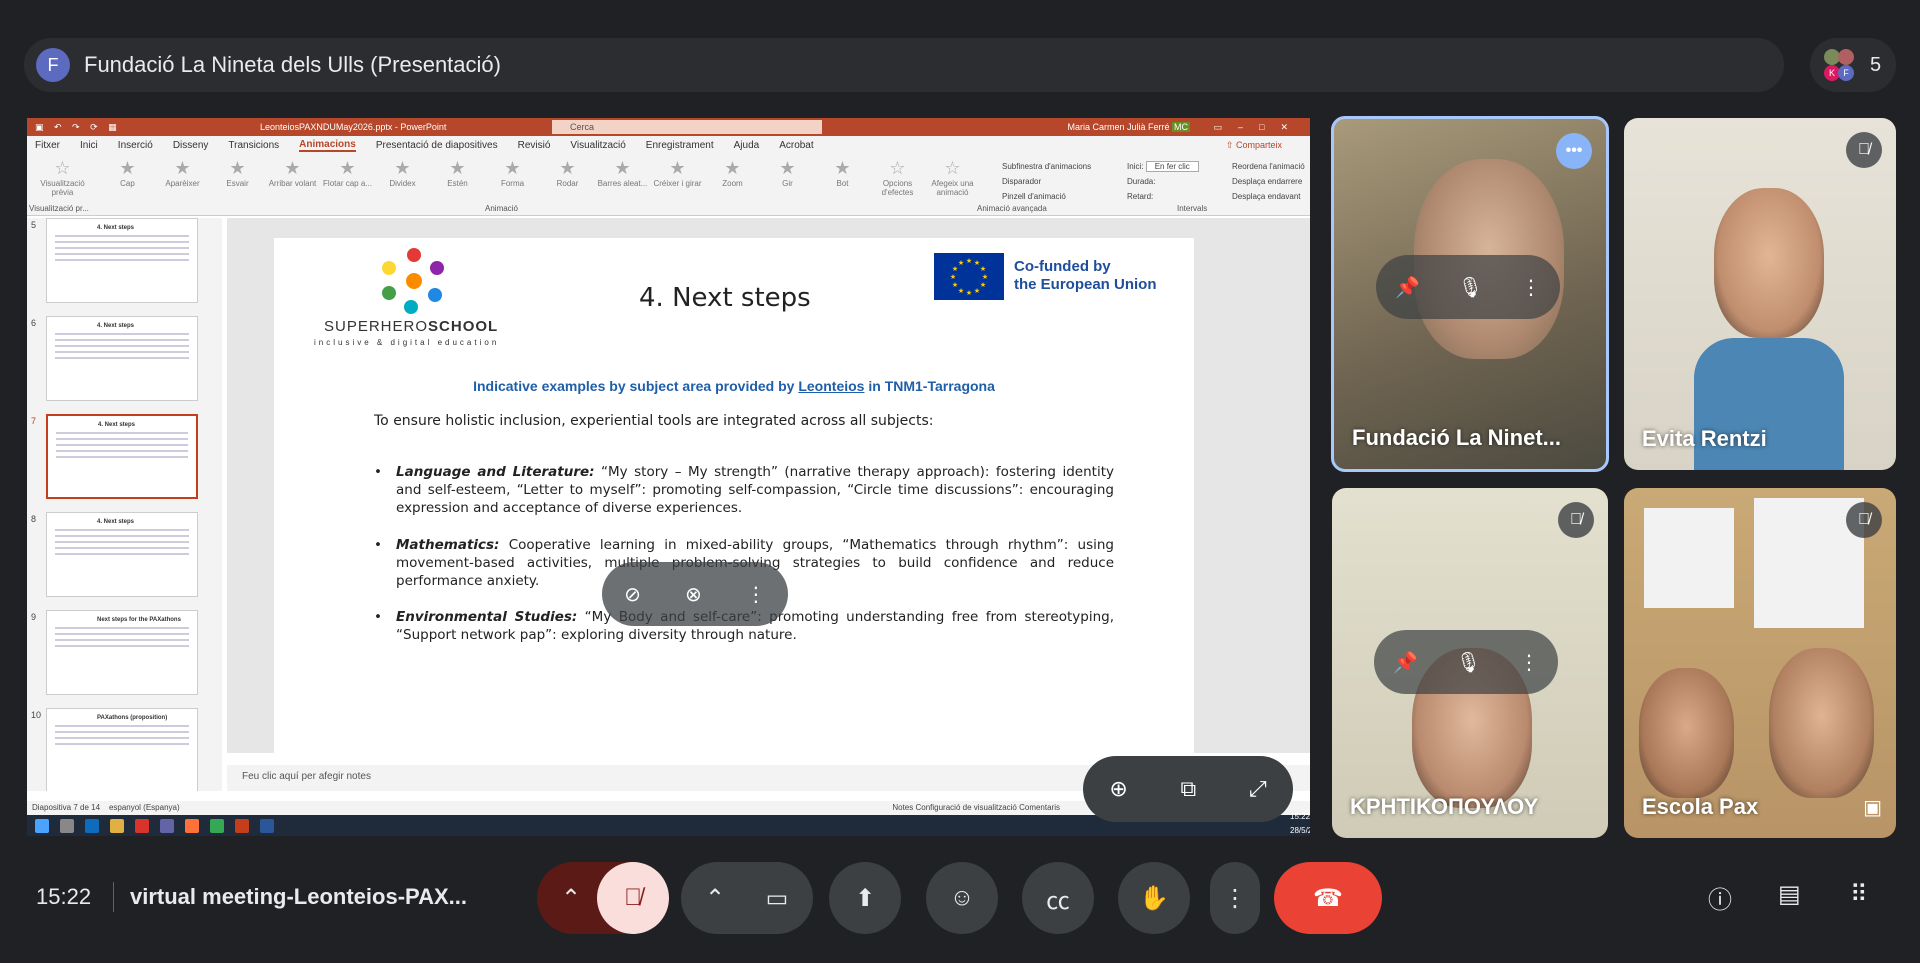 This screenshot has height=963, width=1920. What do you see at coordinates (534, 145) in the screenshot?
I see `menu-item: Revisió` at bounding box center [534, 145].